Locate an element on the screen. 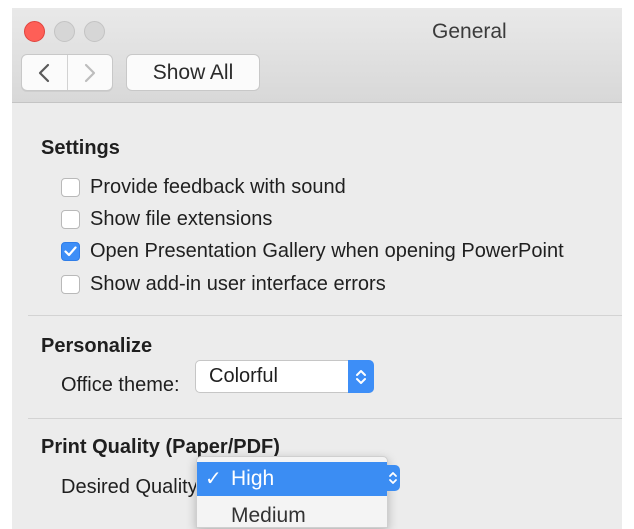 This screenshot has width=634, height=529. forward-button is located at coordinates (89, 72).